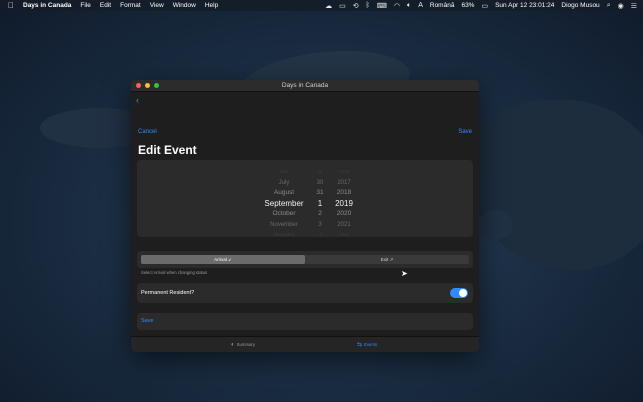 This screenshot has height=402, width=643. I want to click on tab-summary: ◐ Summary, so click(243, 344).